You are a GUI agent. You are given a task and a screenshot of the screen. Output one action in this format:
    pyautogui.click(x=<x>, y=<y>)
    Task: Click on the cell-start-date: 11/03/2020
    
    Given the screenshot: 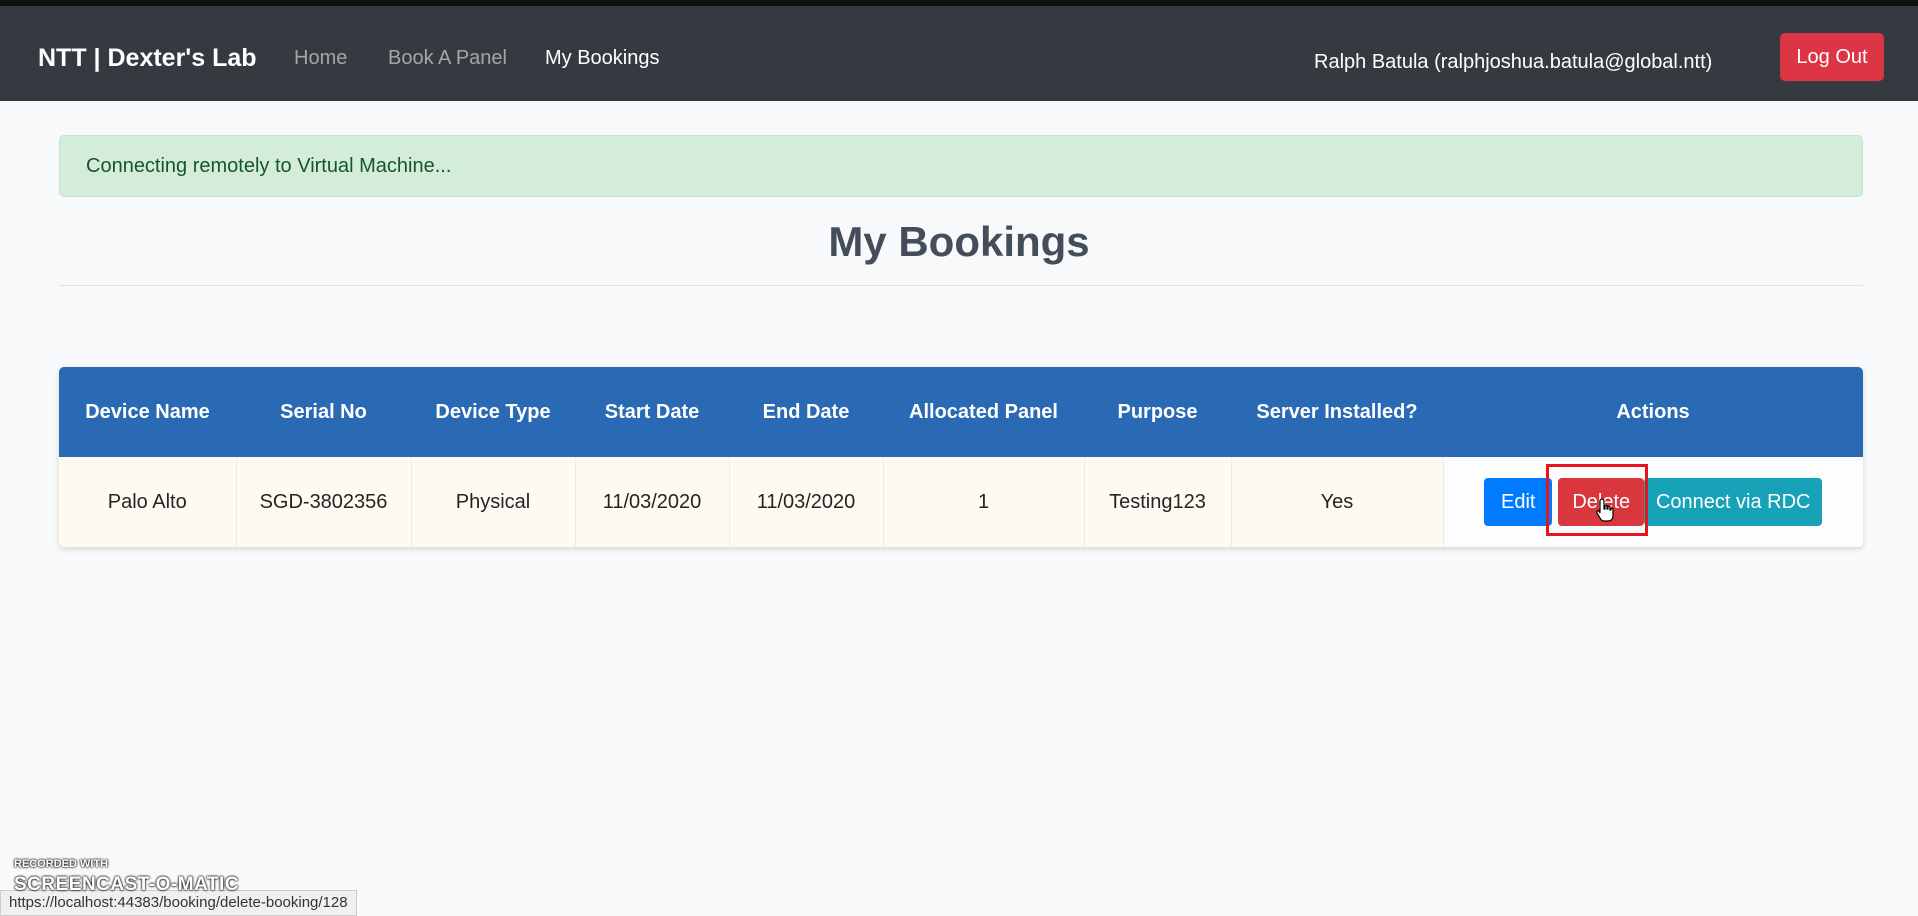 What is the action you would take?
    pyautogui.click(x=651, y=502)
    